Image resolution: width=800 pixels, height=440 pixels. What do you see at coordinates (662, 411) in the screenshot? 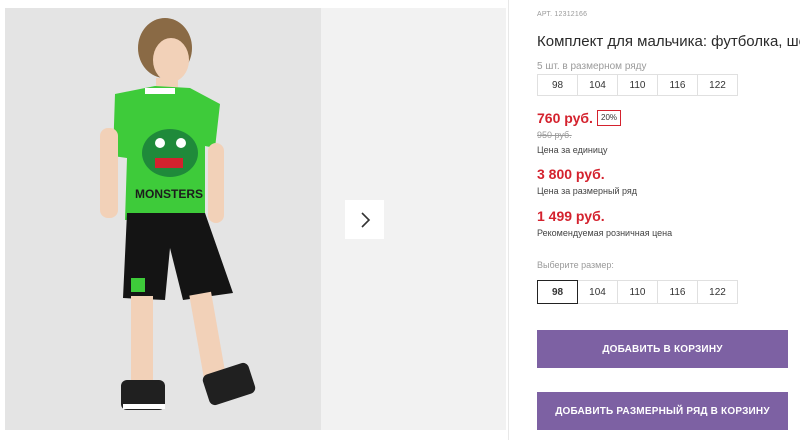
I see `add-size-row-to-cart-button: ДОБАВИТЬ РАЗМЕРНЫЙ РЯД В КОРЗИНУ` at bounding box center [662, 411].